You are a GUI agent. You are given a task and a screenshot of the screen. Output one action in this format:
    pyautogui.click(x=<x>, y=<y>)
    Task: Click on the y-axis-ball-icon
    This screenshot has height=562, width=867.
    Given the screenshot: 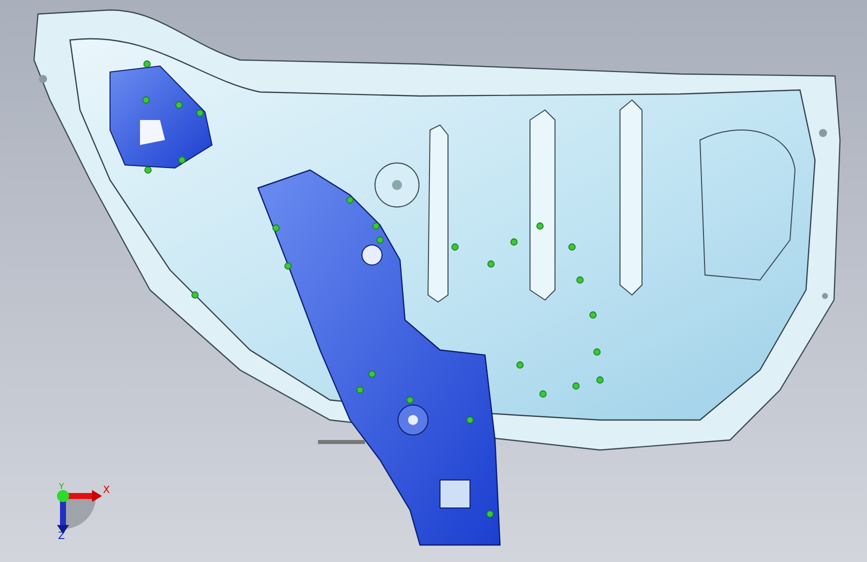 What is the action you would take?
    pyautogui.click(x=63, y=496)
    